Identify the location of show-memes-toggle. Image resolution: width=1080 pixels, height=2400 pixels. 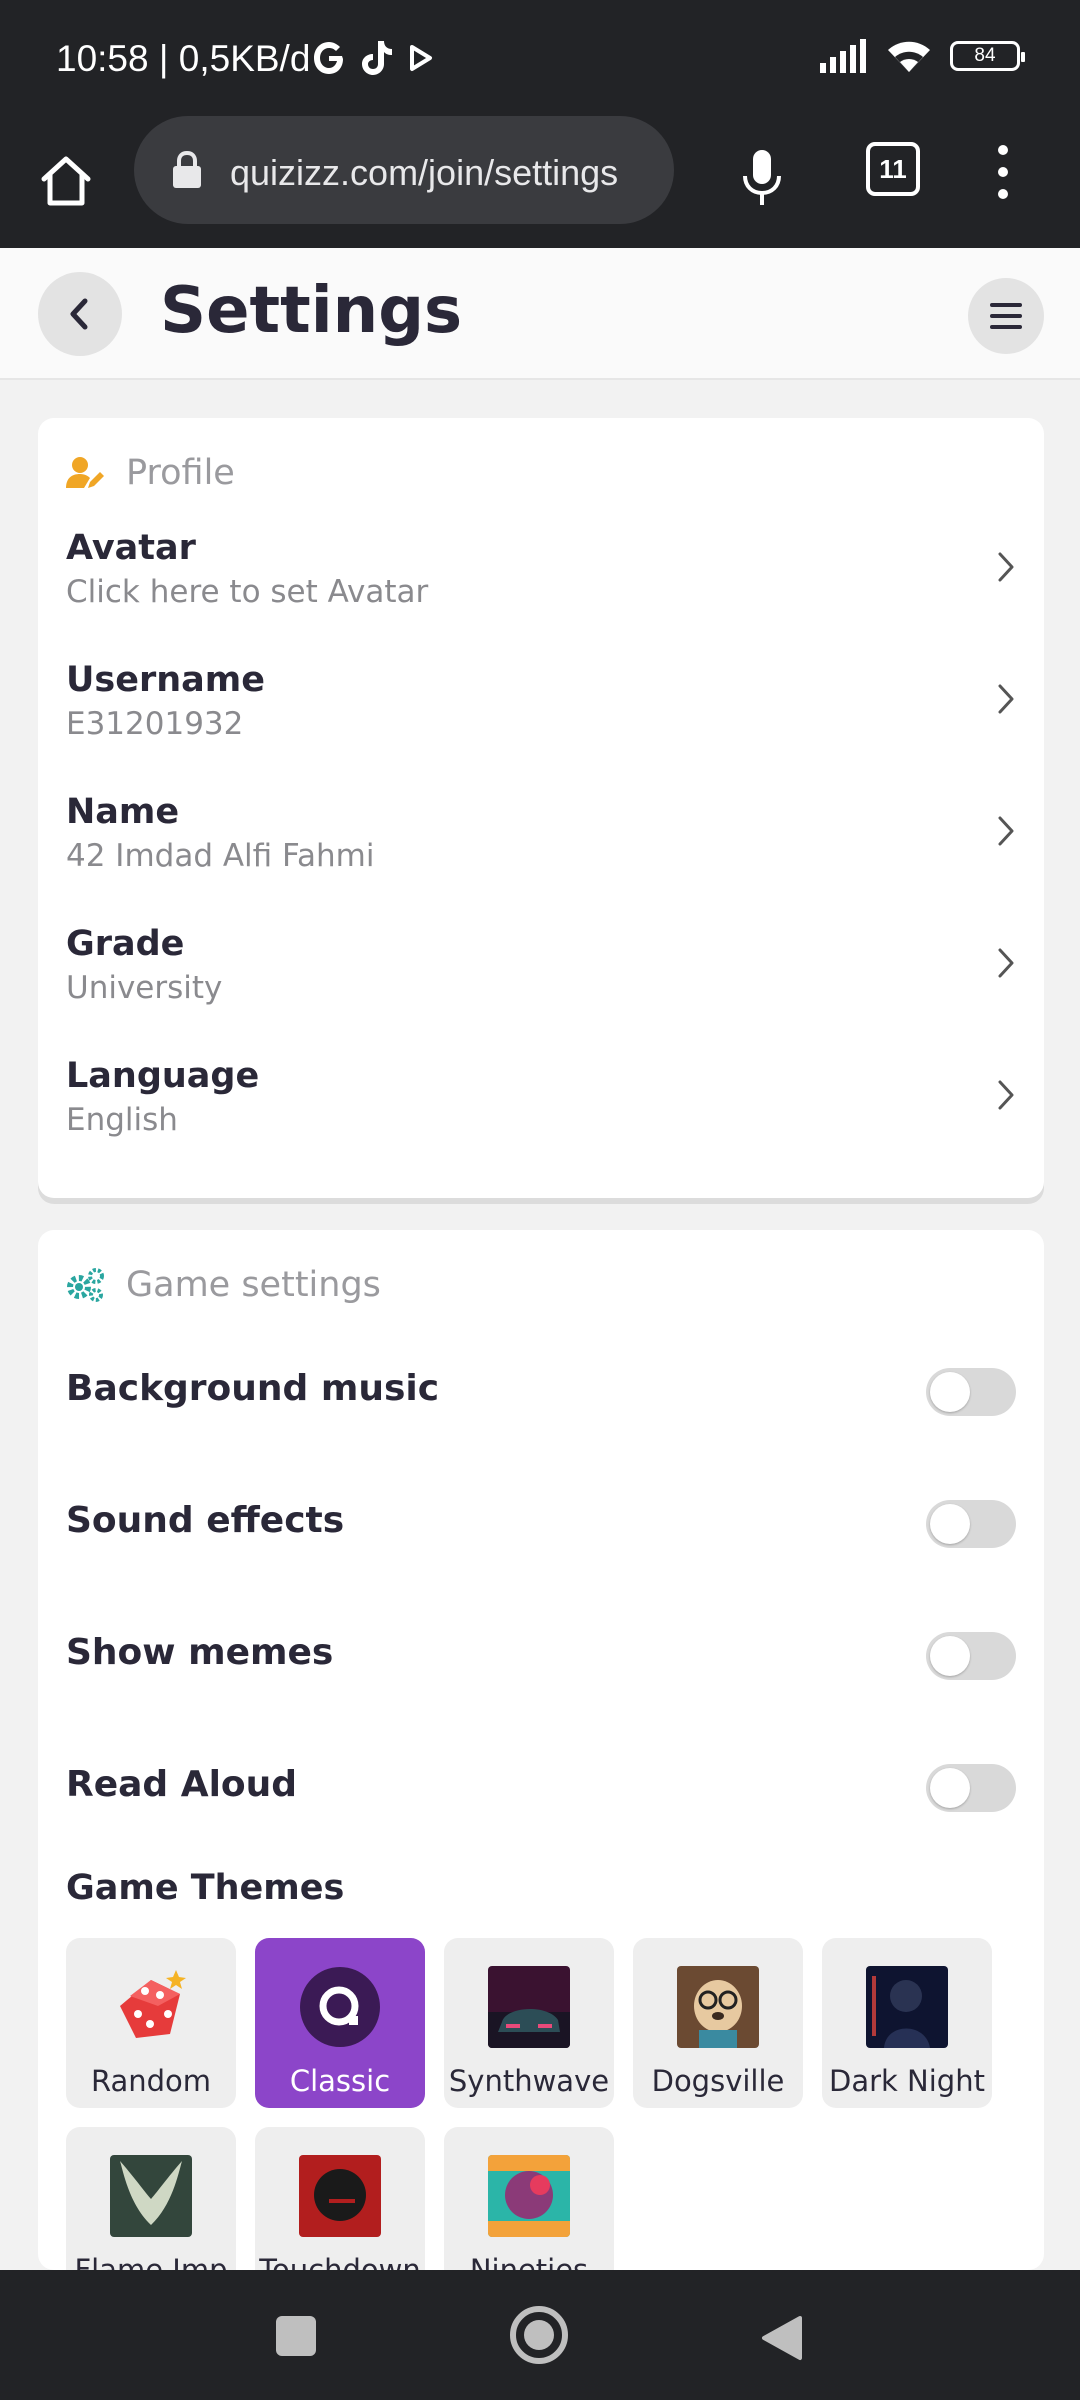
(971, 1656).